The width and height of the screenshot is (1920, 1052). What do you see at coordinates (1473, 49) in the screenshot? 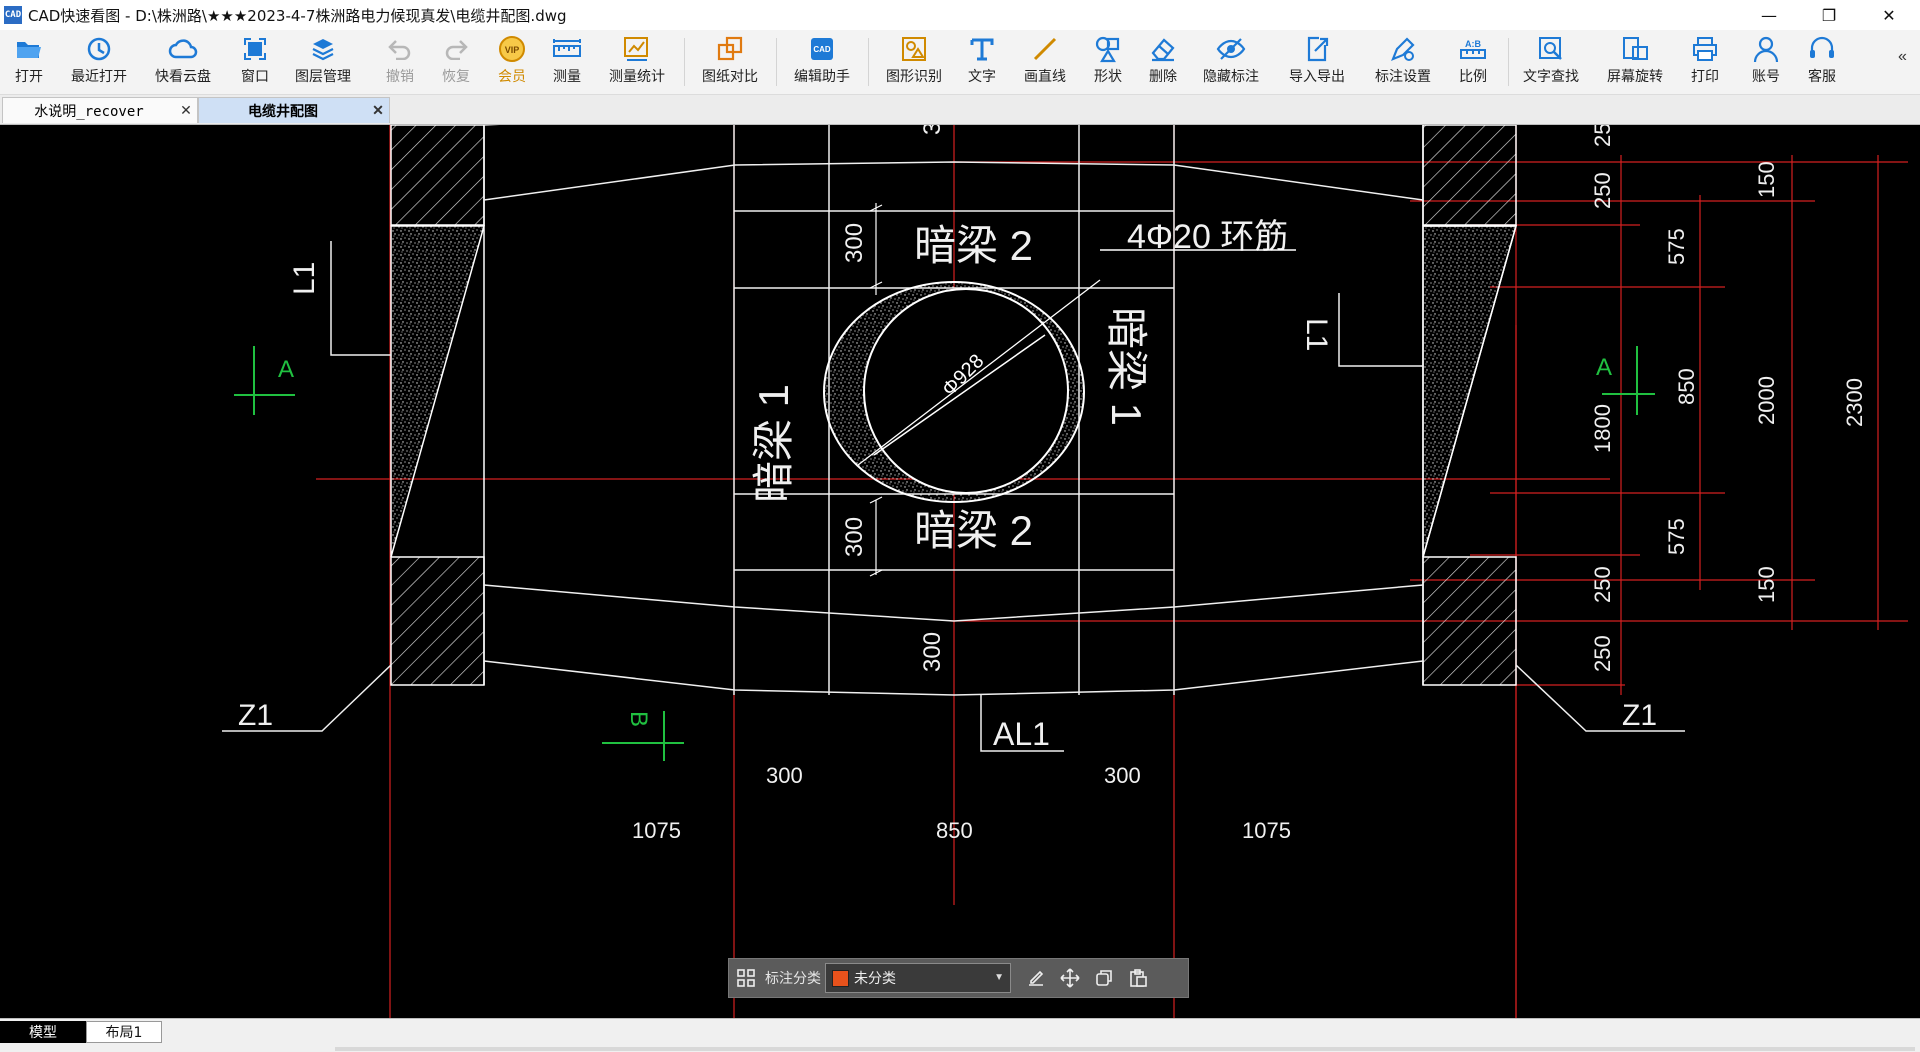
I see `scale-icon: A:B` at bounding box center [1473, 49].